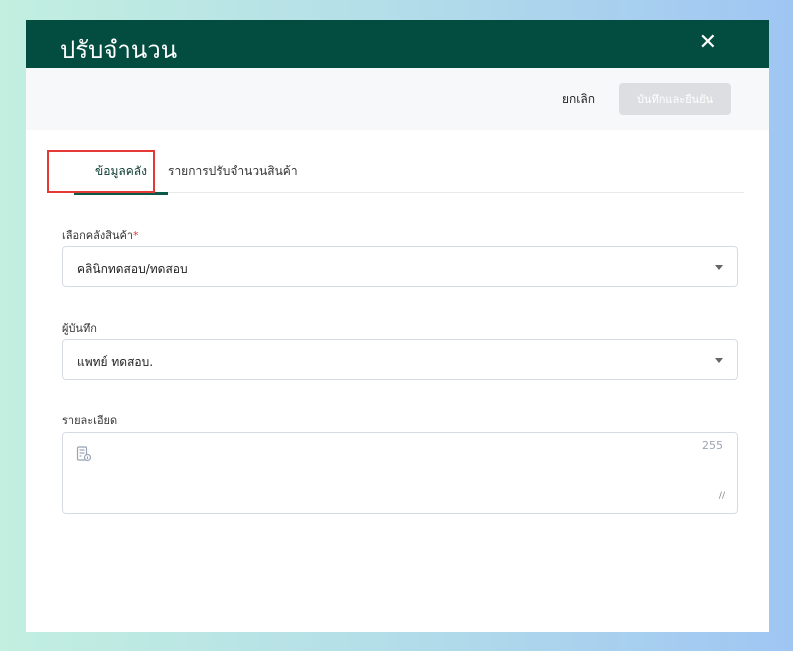  Describe the element at coordinates (115, 362) in the screenshot. I see `recorder-value: แพทย์ ทดสอบ.` at that location.